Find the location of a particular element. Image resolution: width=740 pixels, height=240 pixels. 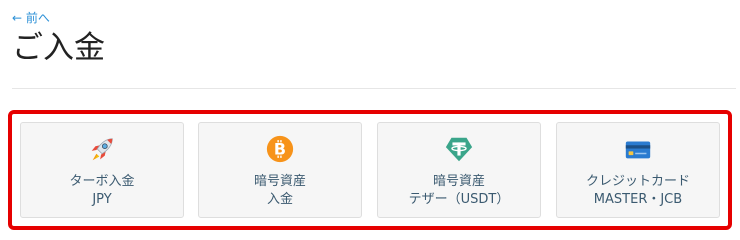

crypto-deposit-sublabel: 入金 is located at coordinates (279, 199).